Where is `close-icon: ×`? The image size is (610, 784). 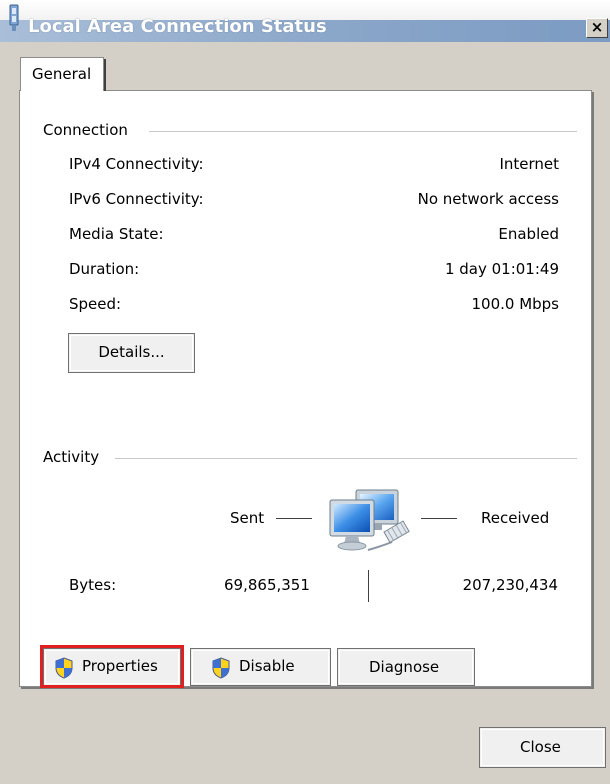
close-icon: × is located at coordinates (597, 28).